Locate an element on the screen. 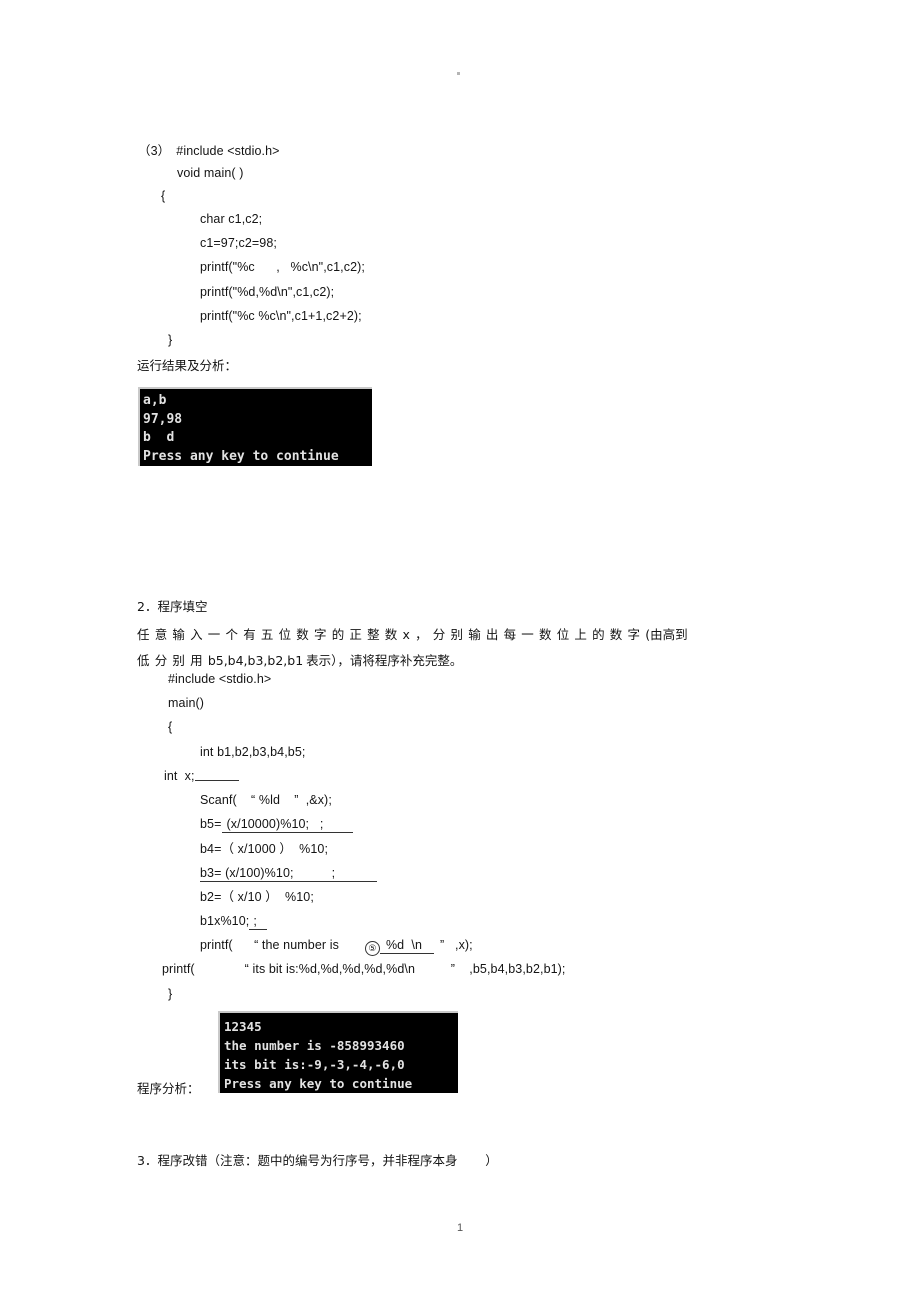  code2-b5-fill: (x/10000)%10; ; is located at coordinates (287, 825).